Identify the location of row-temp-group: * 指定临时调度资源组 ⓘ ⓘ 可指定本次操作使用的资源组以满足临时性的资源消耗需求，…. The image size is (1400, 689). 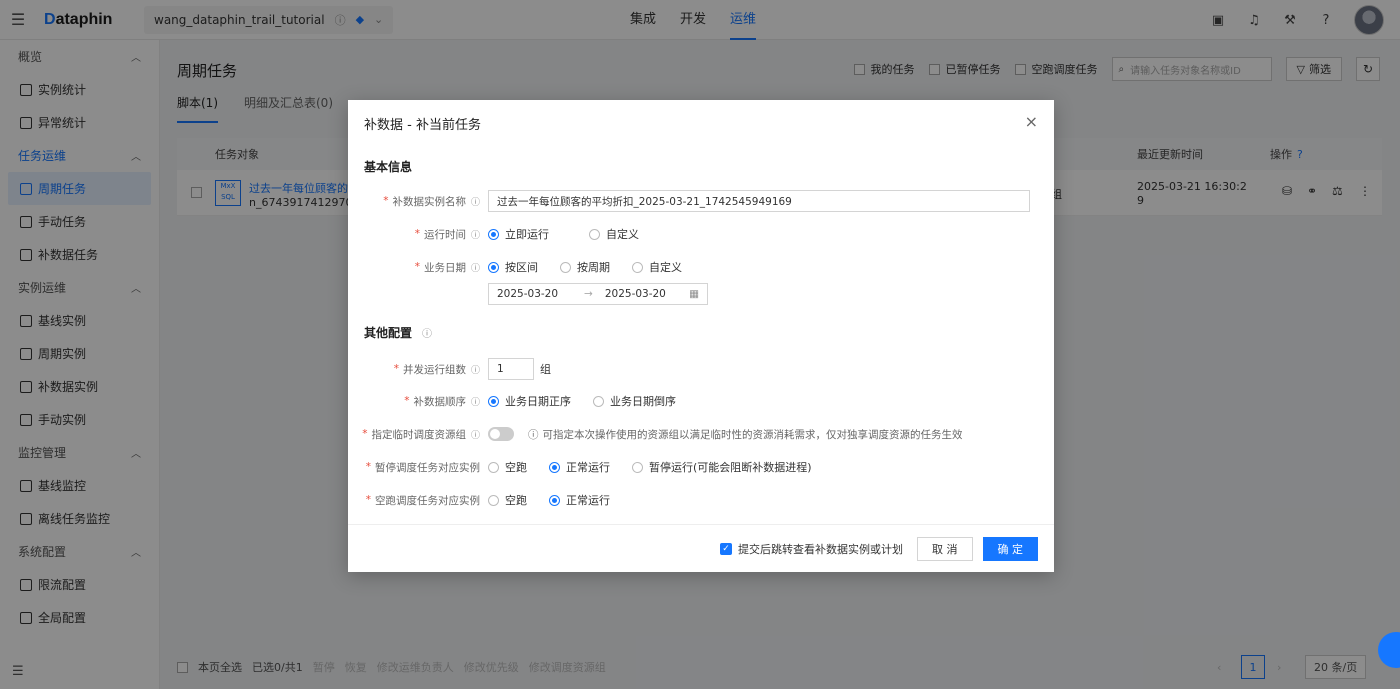
(662, 434).